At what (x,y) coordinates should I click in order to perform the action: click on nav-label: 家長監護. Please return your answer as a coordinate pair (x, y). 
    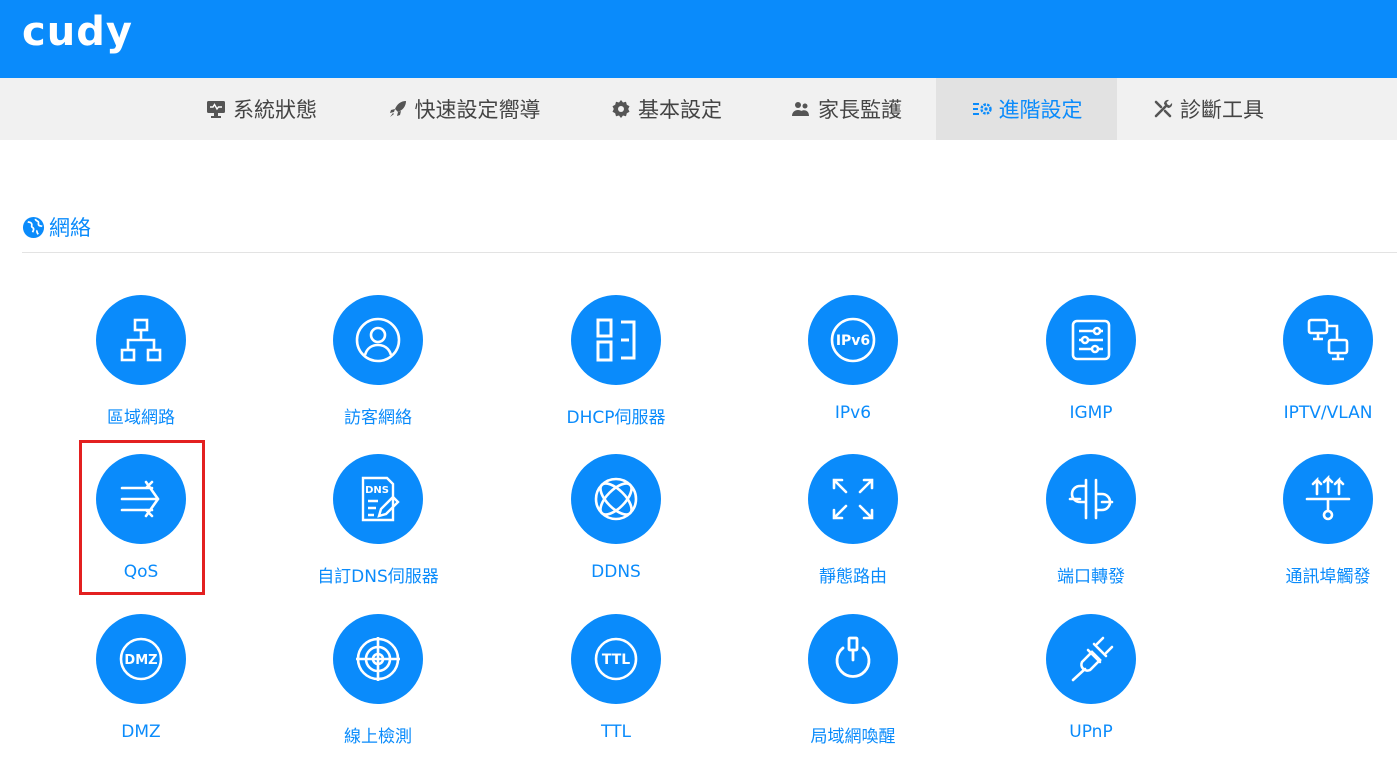
    Looking at the image, I should click on (860, 110).